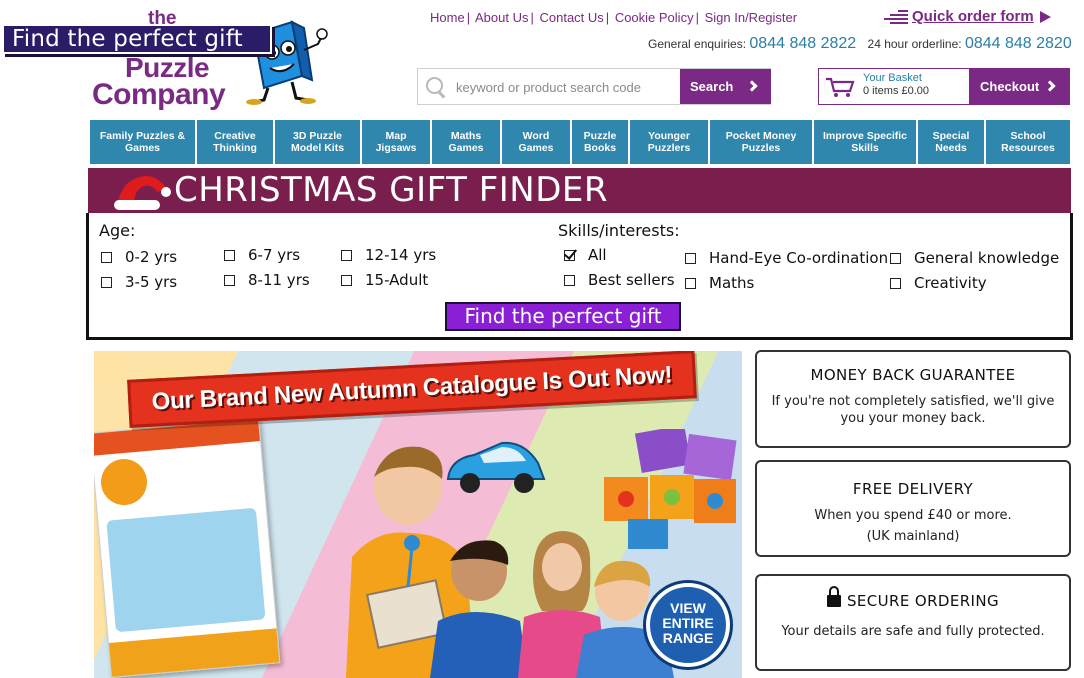 The image size is (1084, 678). I want to click on skill-option-label: Best sellers, so click(631, 280).